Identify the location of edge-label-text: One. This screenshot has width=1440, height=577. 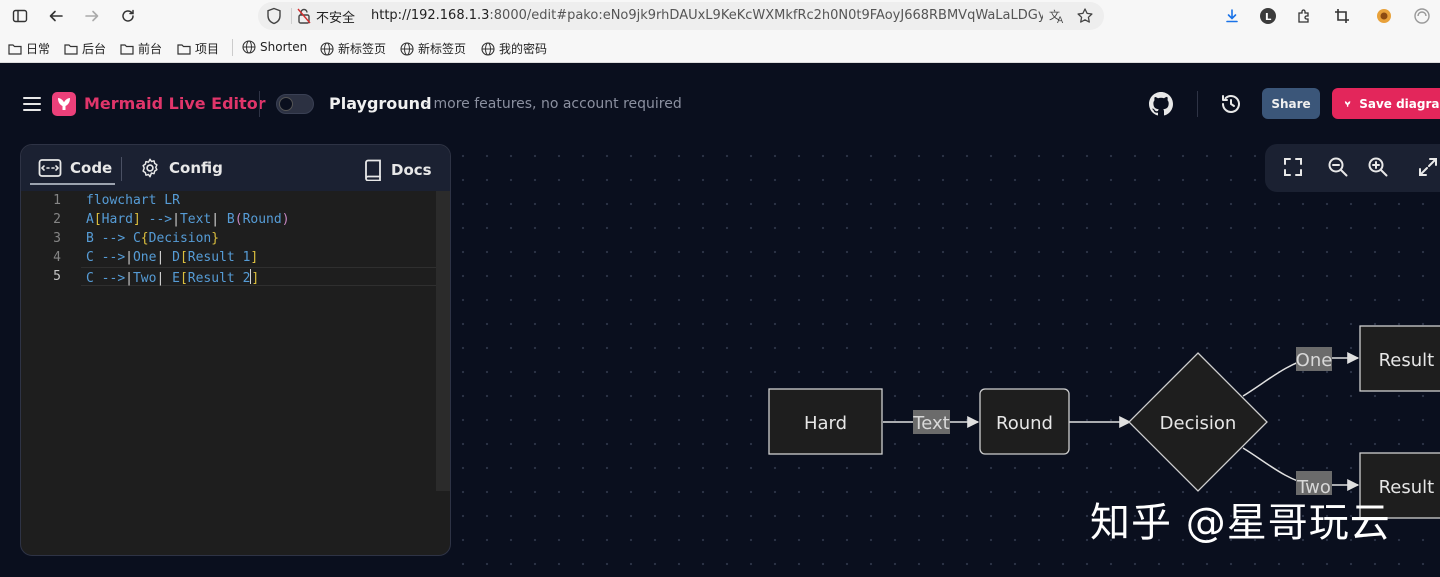
(1314, 360).